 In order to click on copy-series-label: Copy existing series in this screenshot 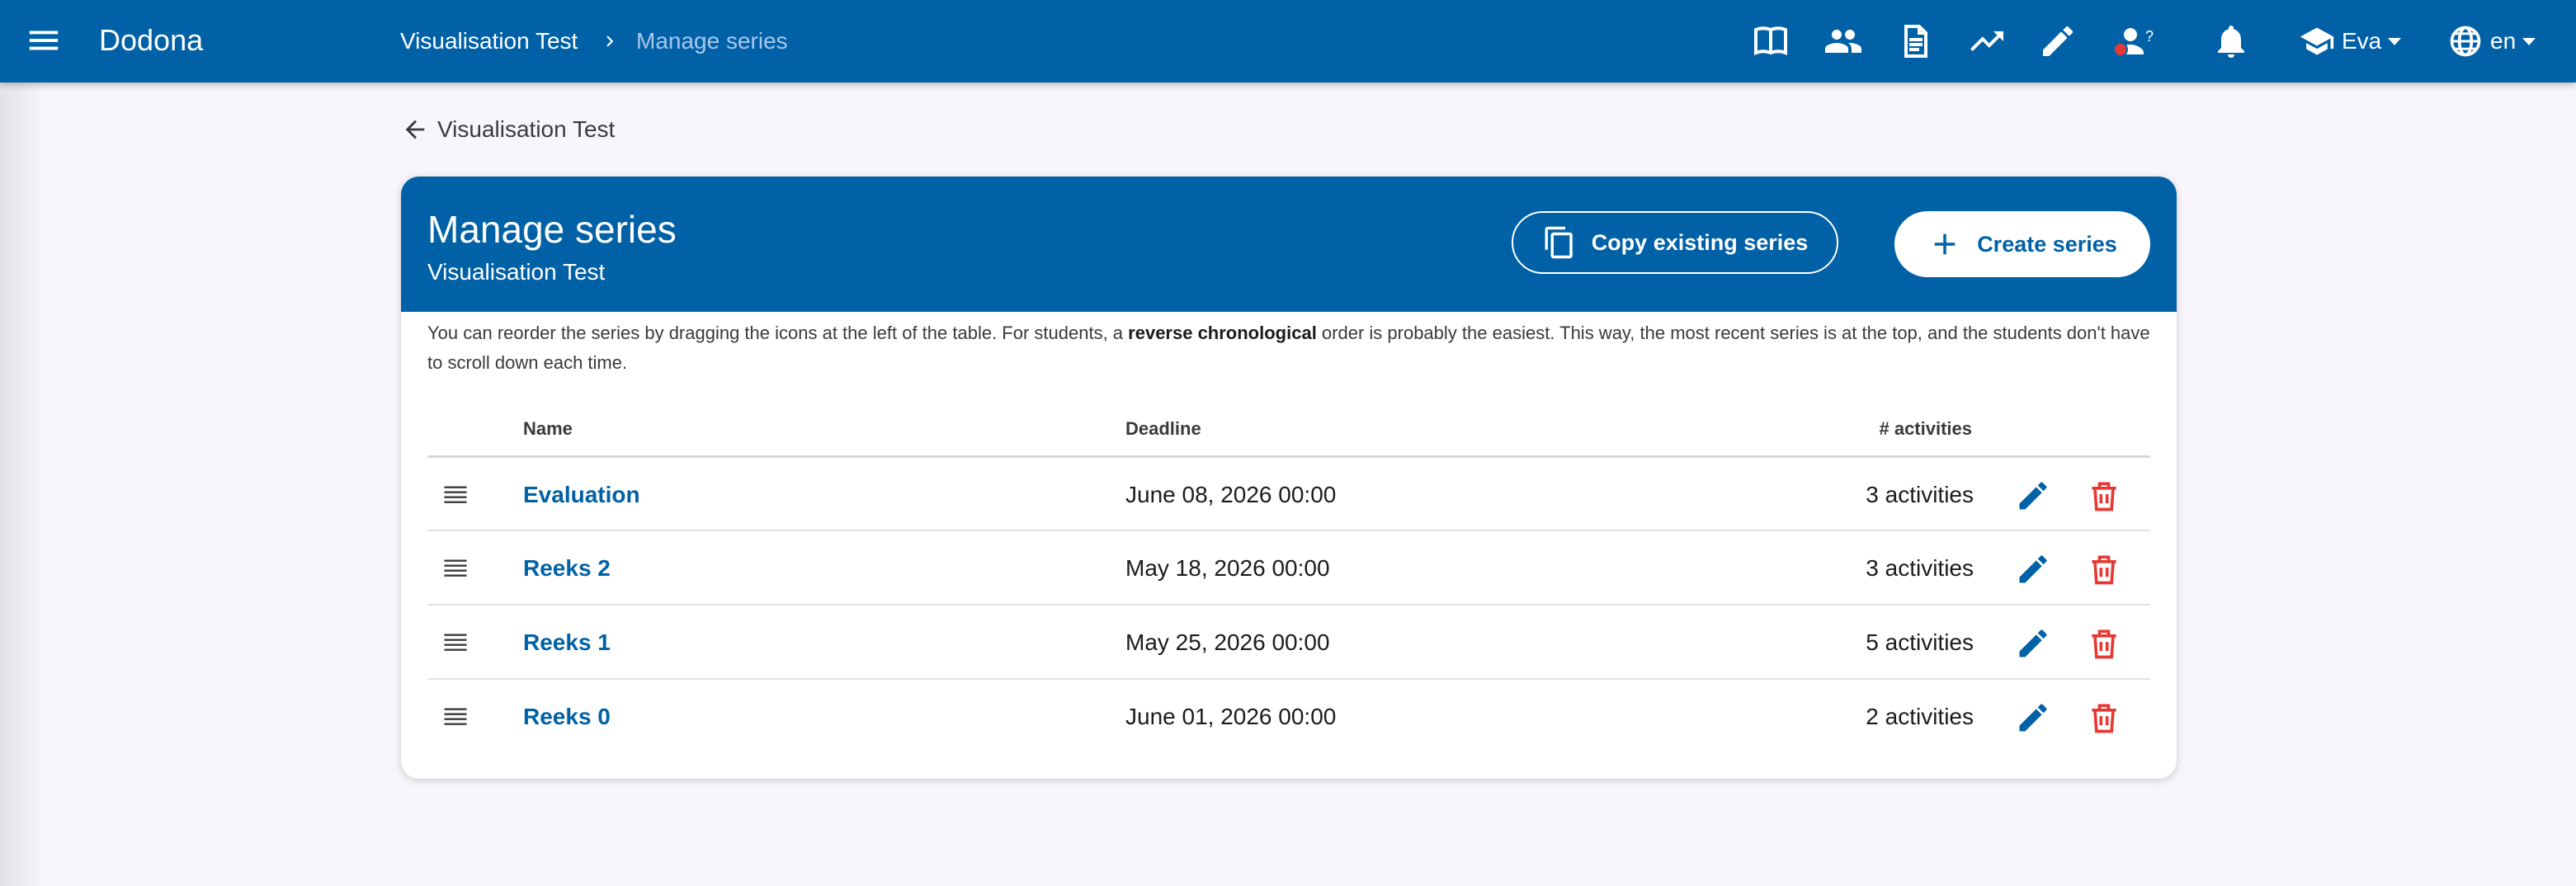, I will do `click(1700, 242)`.